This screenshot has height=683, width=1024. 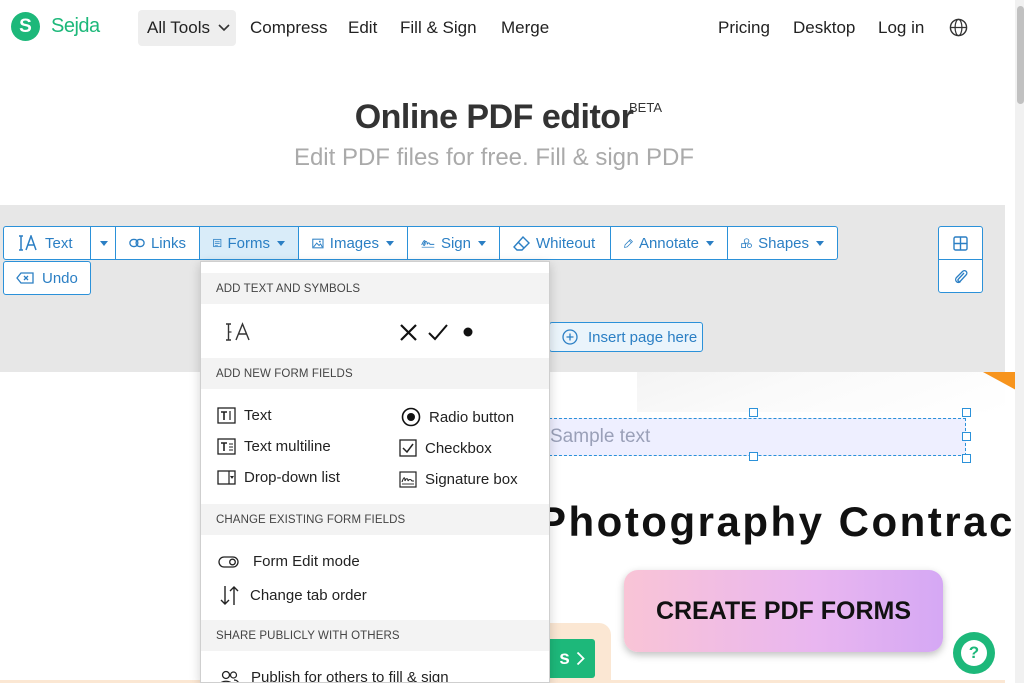 I want to click on add-check-symbol-item, so click(x=438, y=332).